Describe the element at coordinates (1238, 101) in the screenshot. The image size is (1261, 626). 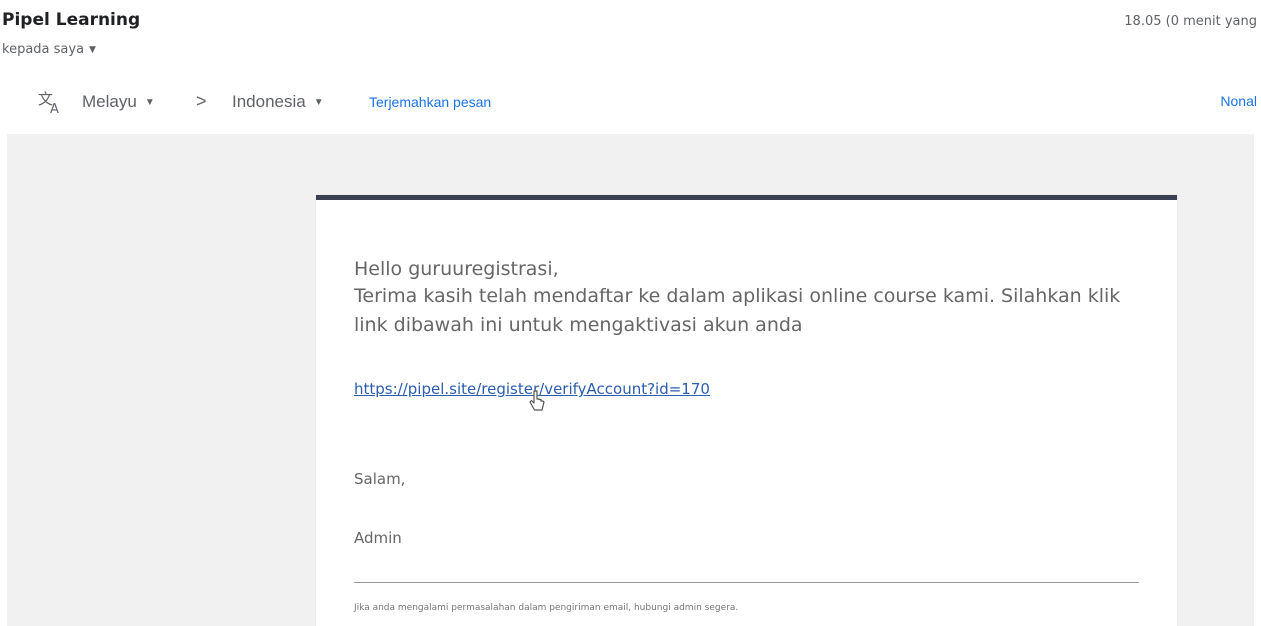
I see `disable-translation-link: Nonal` at that location.